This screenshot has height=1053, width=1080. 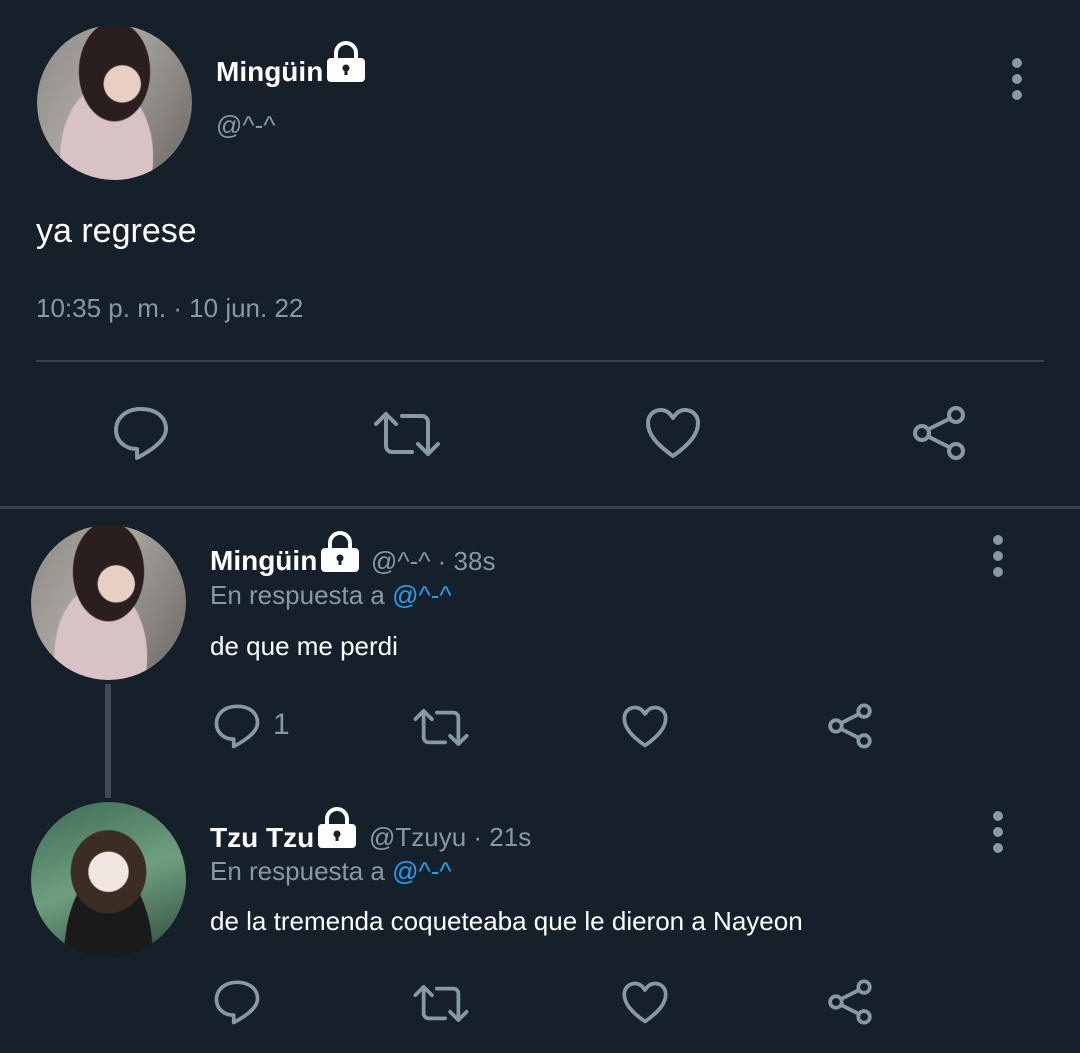 What do you see at coordinates (281, 724) in the screenshot?
I see `reply-count: 1` at bounding box center [281, 724].